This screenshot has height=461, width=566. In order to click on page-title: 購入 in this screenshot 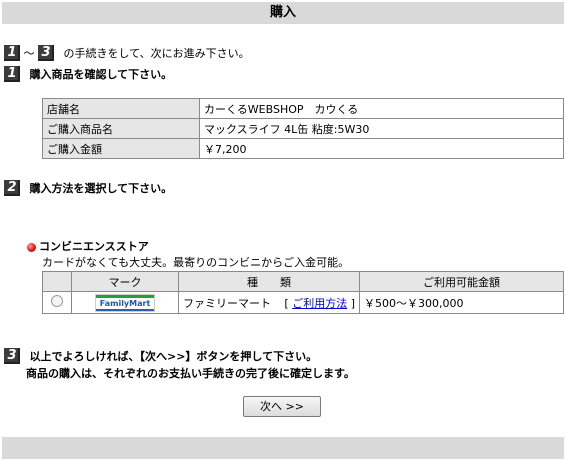, I will do `click(282, 12)`.